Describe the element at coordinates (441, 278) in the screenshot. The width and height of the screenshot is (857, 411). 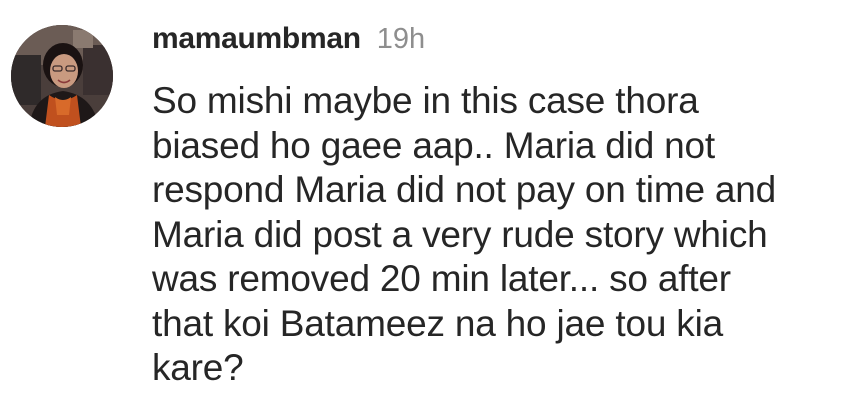
I see `comment-line: was removed 20 min later... so after` at that location.